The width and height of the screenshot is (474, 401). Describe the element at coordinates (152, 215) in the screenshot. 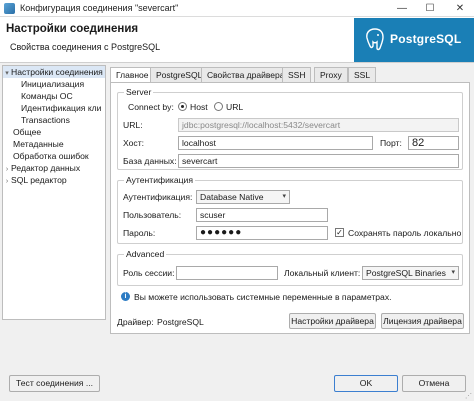

I see `user-label: Пользователь:` at that location.